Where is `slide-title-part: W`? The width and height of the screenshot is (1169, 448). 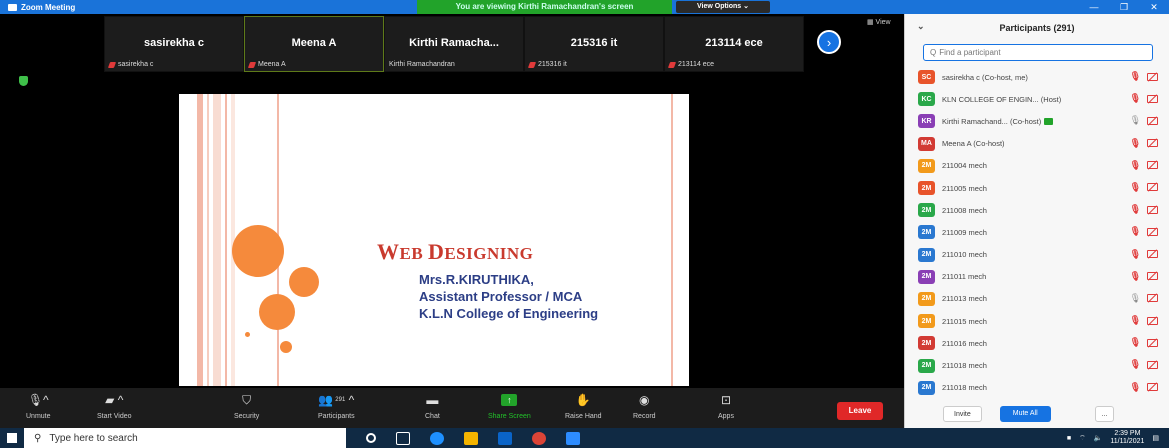
slide-title-part: W is located at coordinates (388, 251).